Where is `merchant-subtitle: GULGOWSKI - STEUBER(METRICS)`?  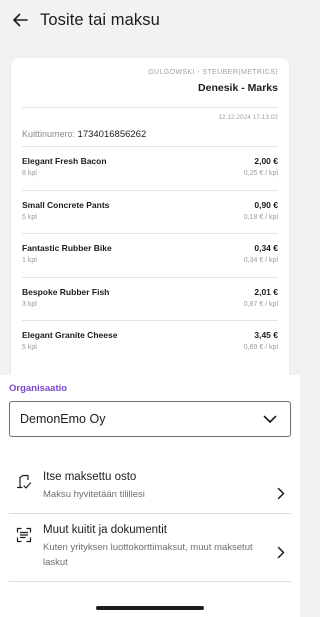 merchant-subtitle: GULGOWSKI - STEUBER(METRICS) is located at coordinates (213, 72).